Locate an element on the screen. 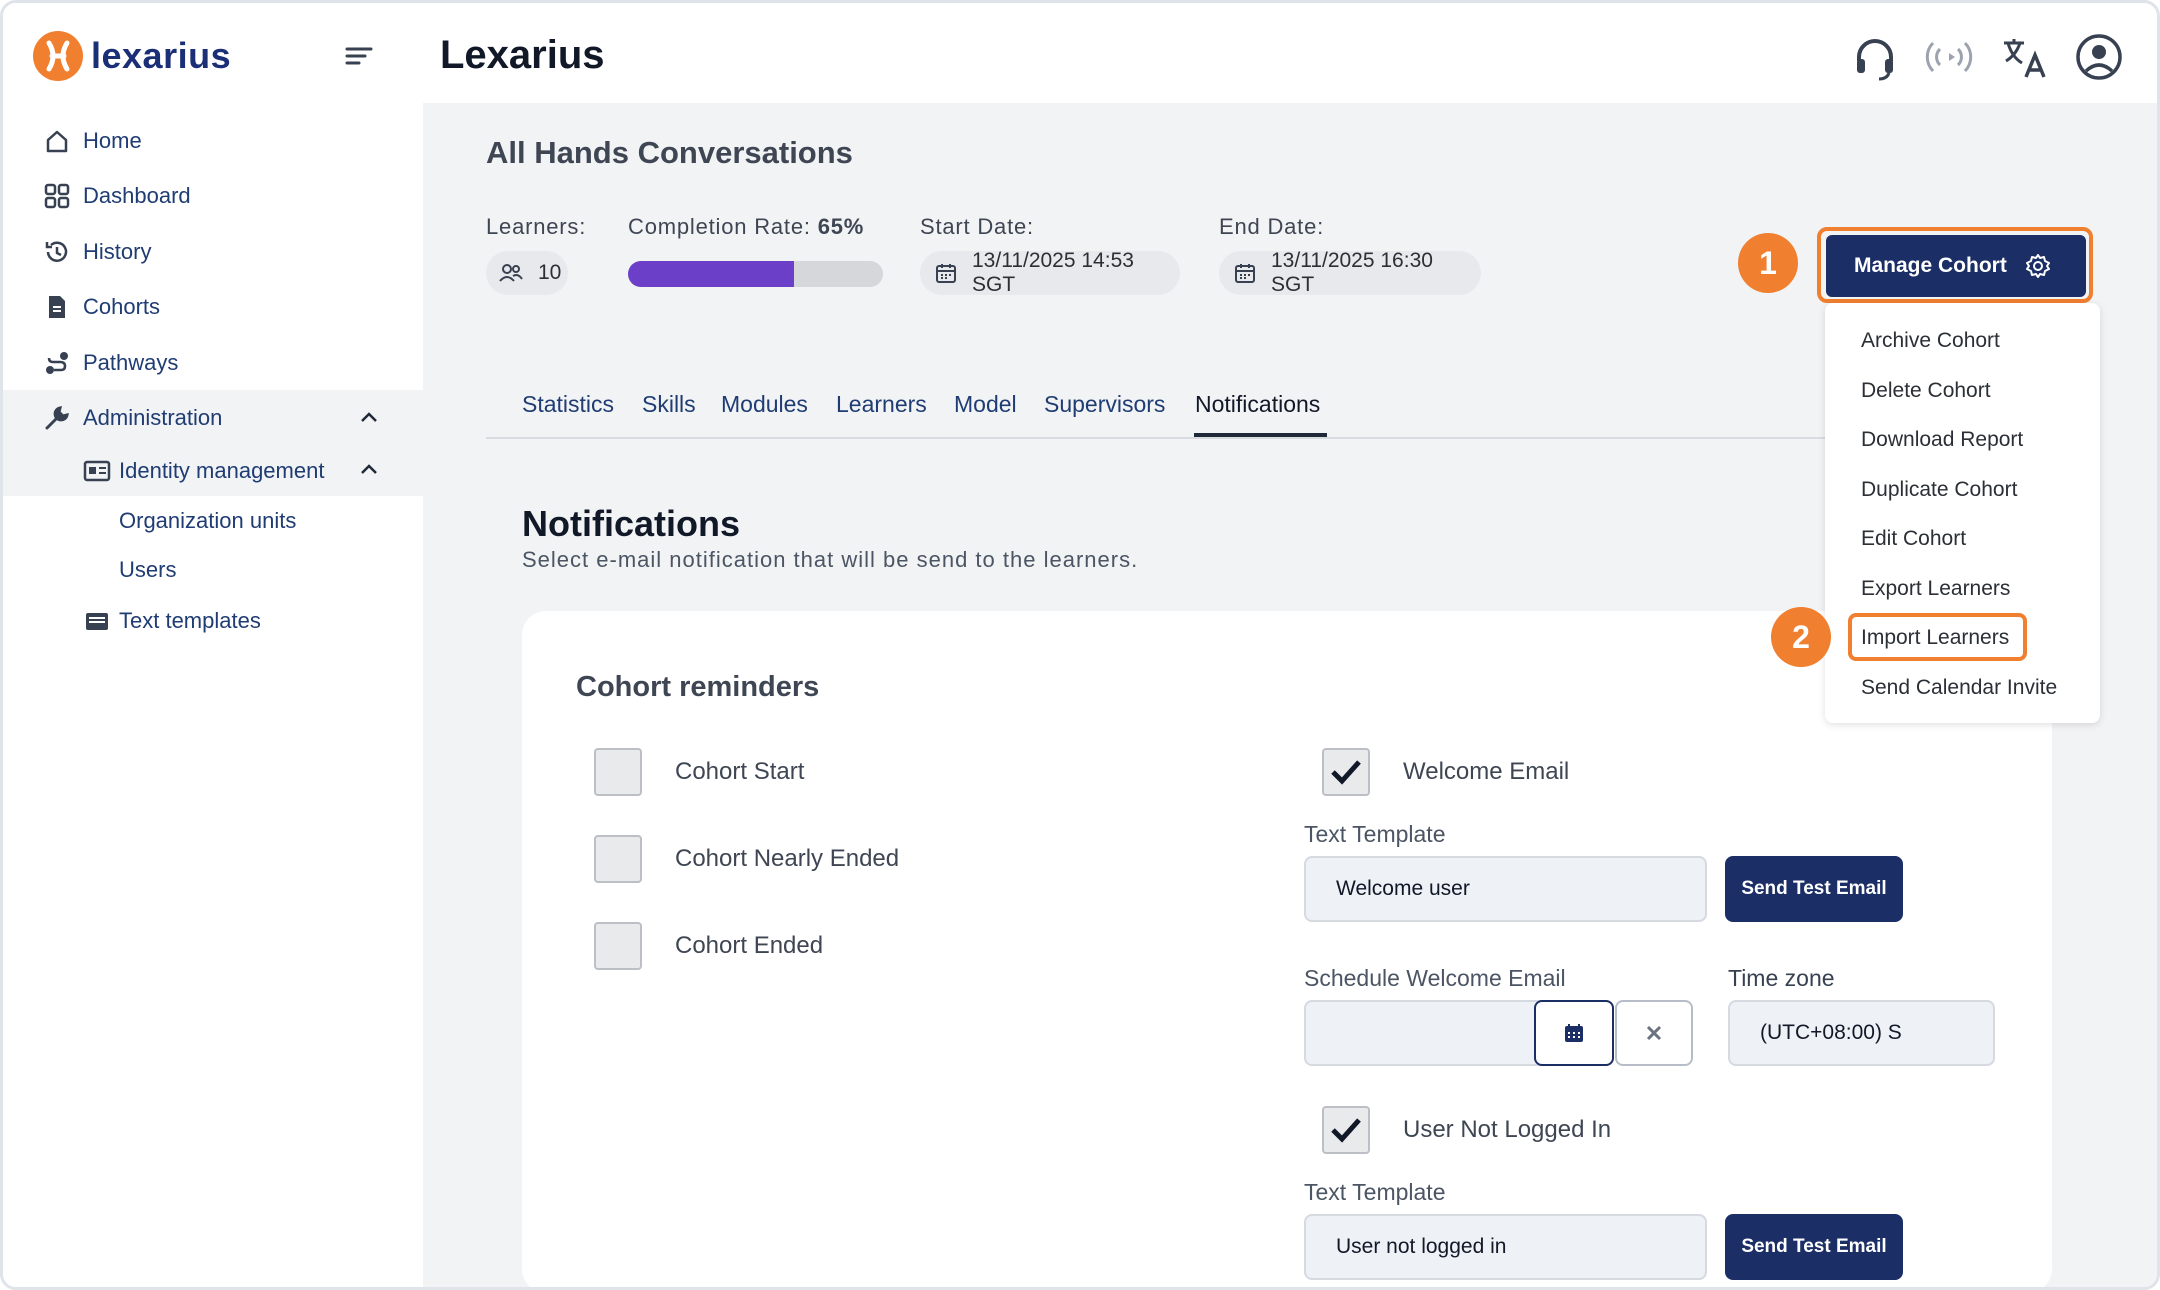 This screenshot has height=1290, width=2160. cohort-ended-label: Cohort Ended is located at coordinates (749, 945).